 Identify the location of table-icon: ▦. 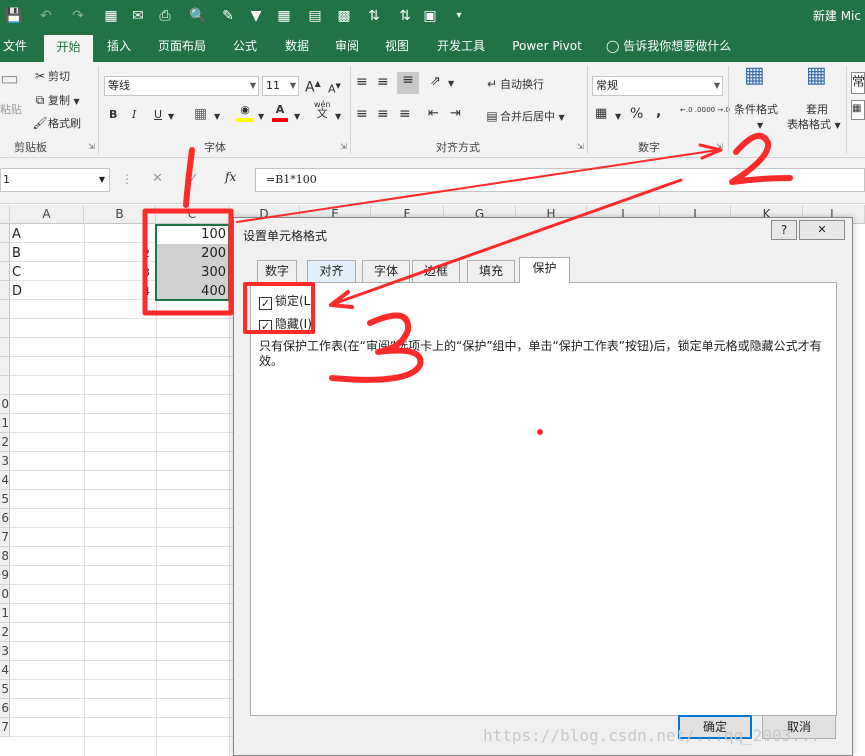
(284, 16).